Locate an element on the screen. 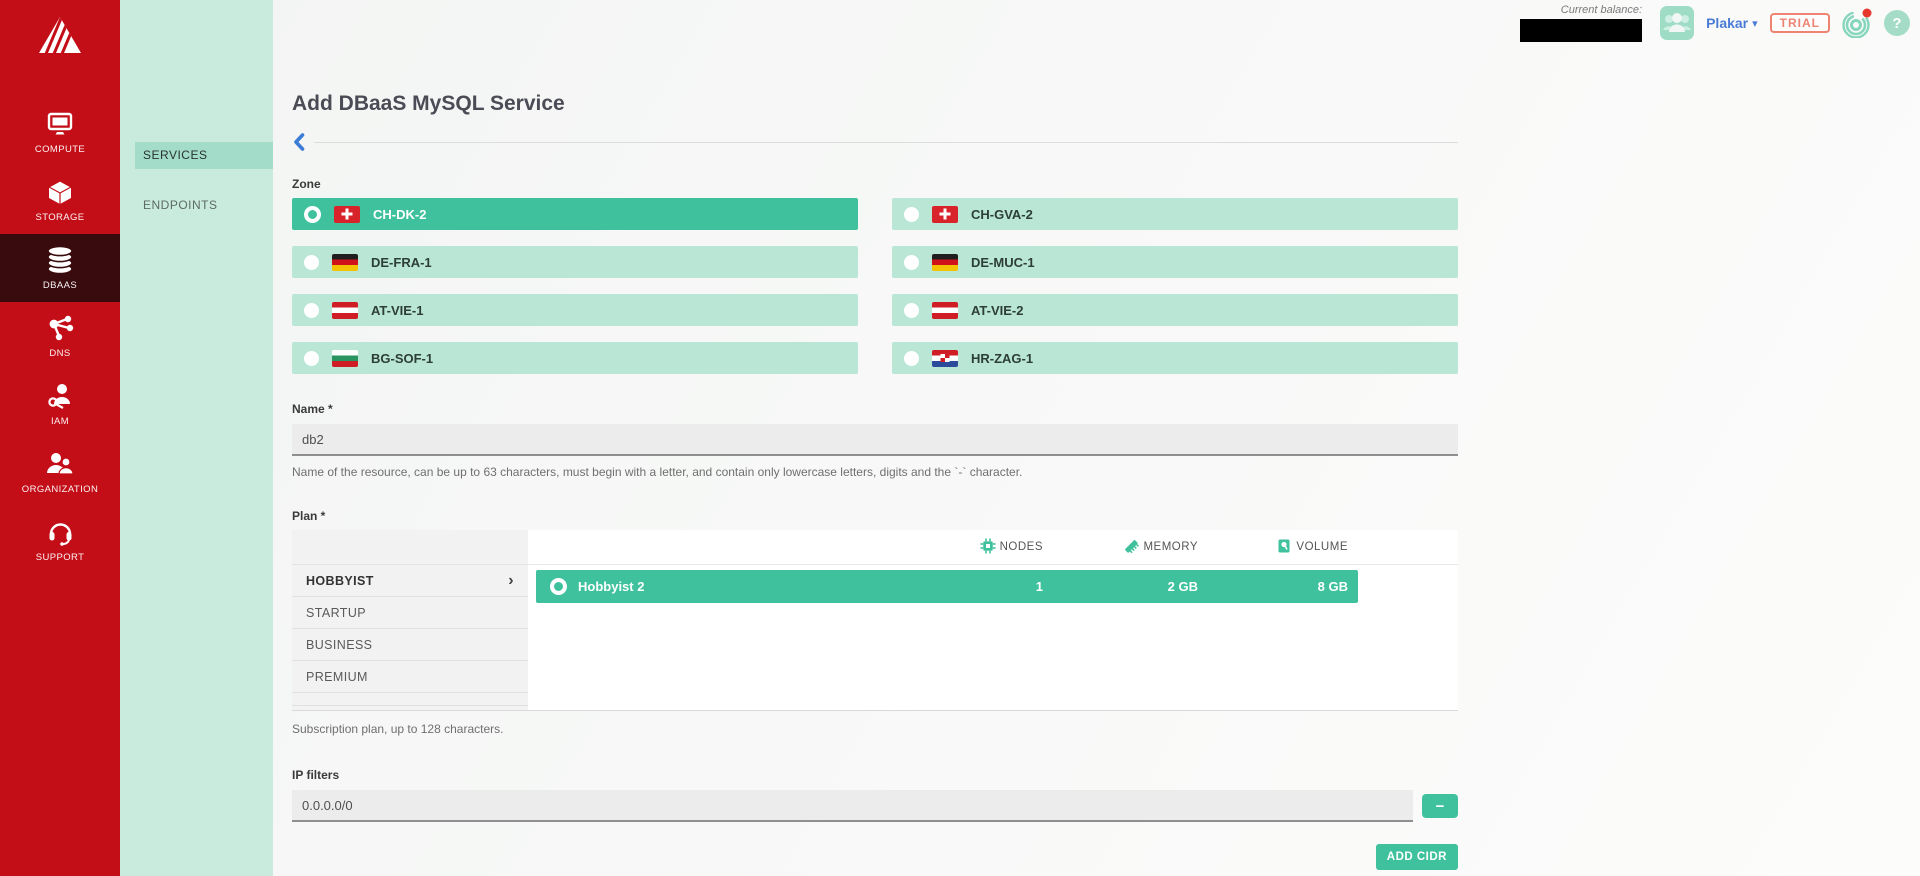 The height and width of the screenshot is (876, 1920). plan-tabs: HOBBYIST › STARTUP BUSINESS PREMIUM is located at coordinates (410, 620).